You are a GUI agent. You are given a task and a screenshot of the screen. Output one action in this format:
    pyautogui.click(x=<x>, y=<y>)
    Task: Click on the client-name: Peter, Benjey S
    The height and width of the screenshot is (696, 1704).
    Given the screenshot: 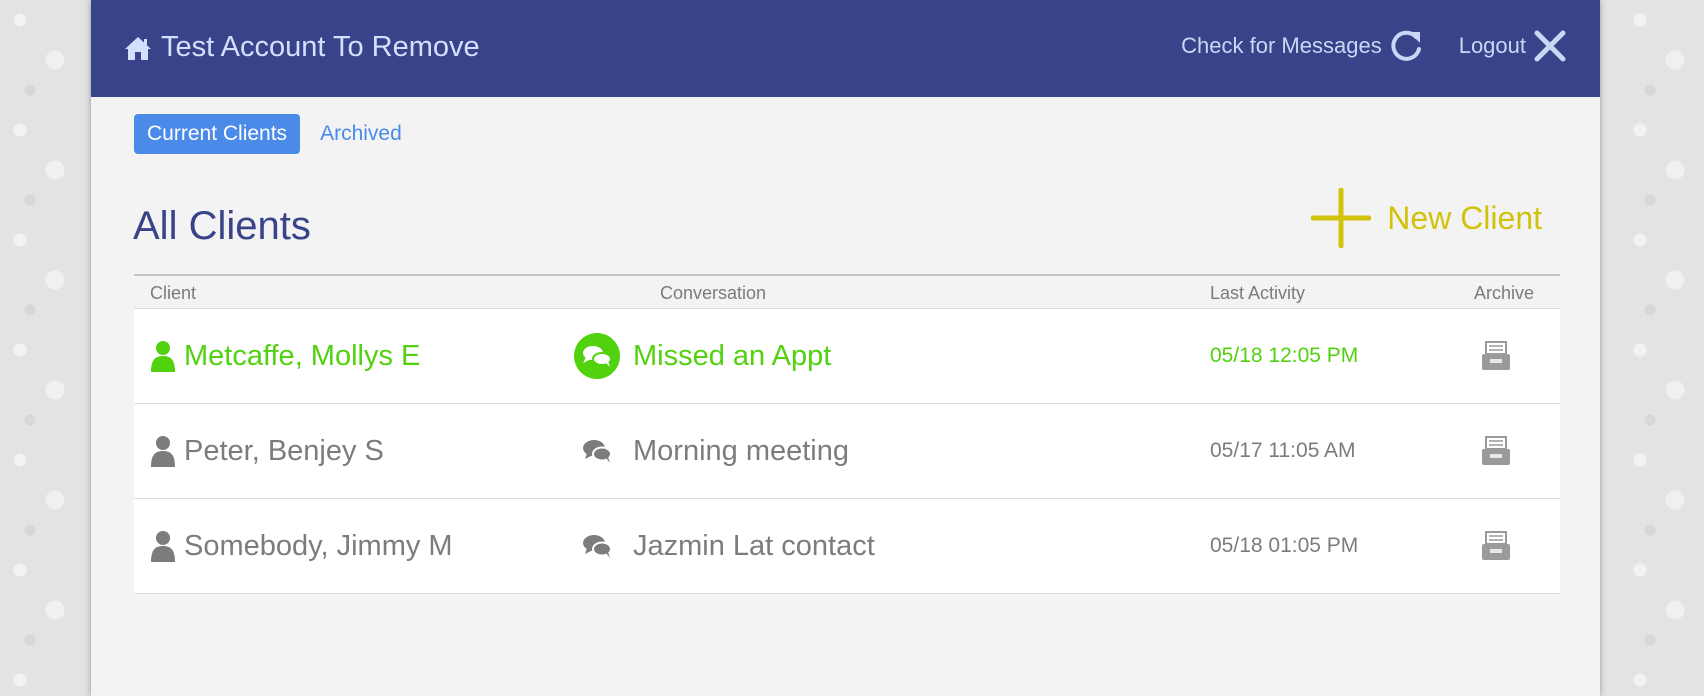 What is the action you would take?
    pyautogui.click(x=284, y=450)
    